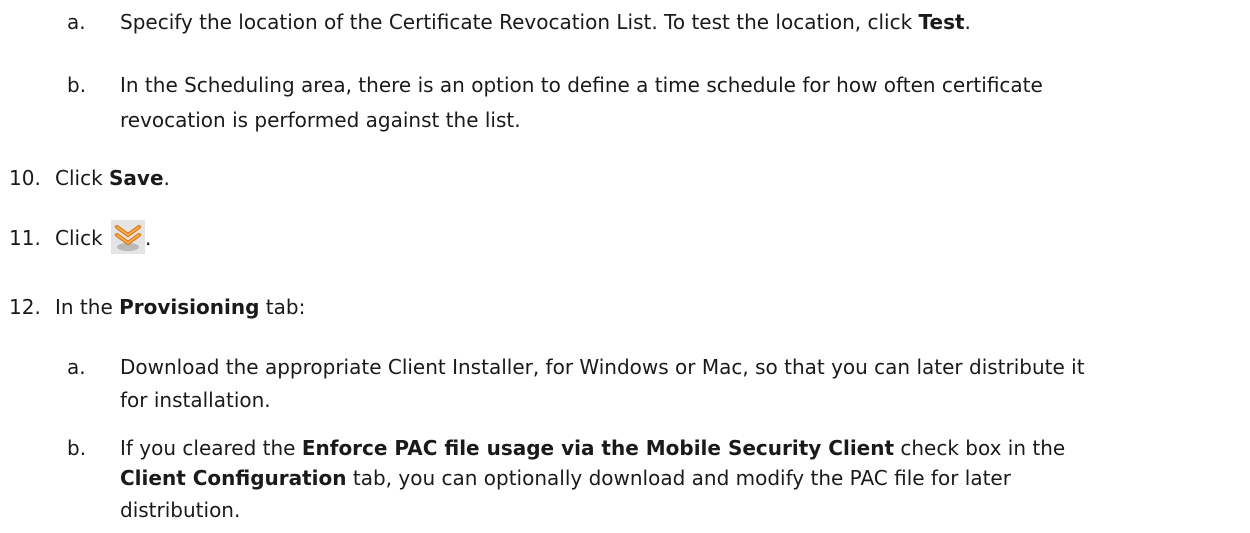 This screenshot has height=533, width=1250. I want to click on step-text: Click Save., so click(112, 178).